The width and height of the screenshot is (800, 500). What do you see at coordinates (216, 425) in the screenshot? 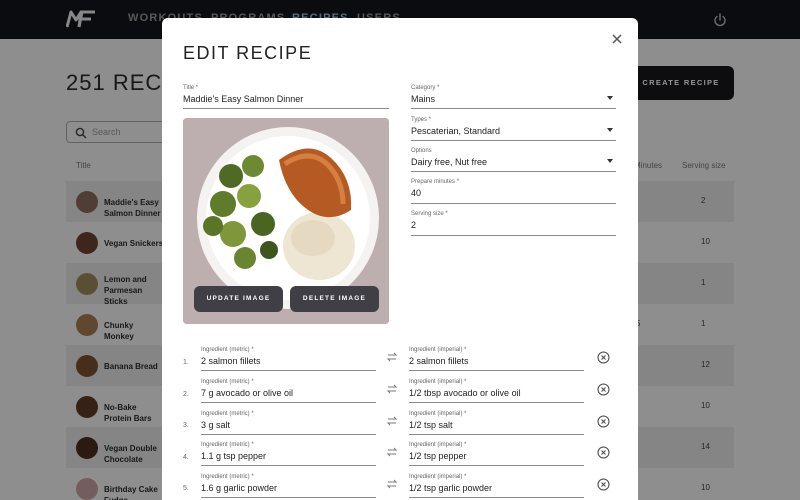
I see `ingredient-metric-value: 3 g salt` at bounding box center [216, 425].